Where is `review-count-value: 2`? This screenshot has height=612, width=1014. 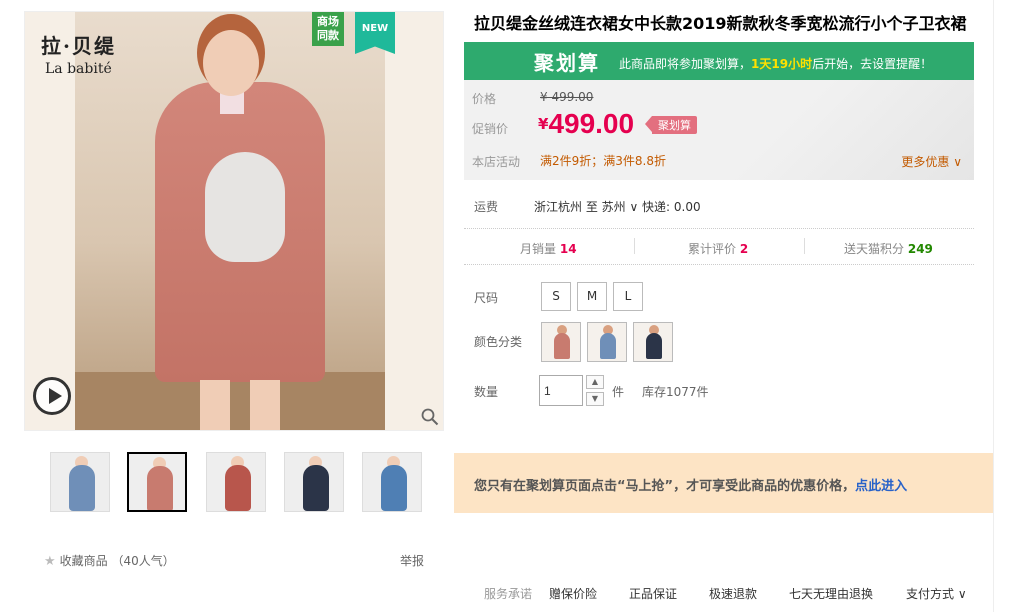
review-count-value: 2 is located at coordinates (744, 249).